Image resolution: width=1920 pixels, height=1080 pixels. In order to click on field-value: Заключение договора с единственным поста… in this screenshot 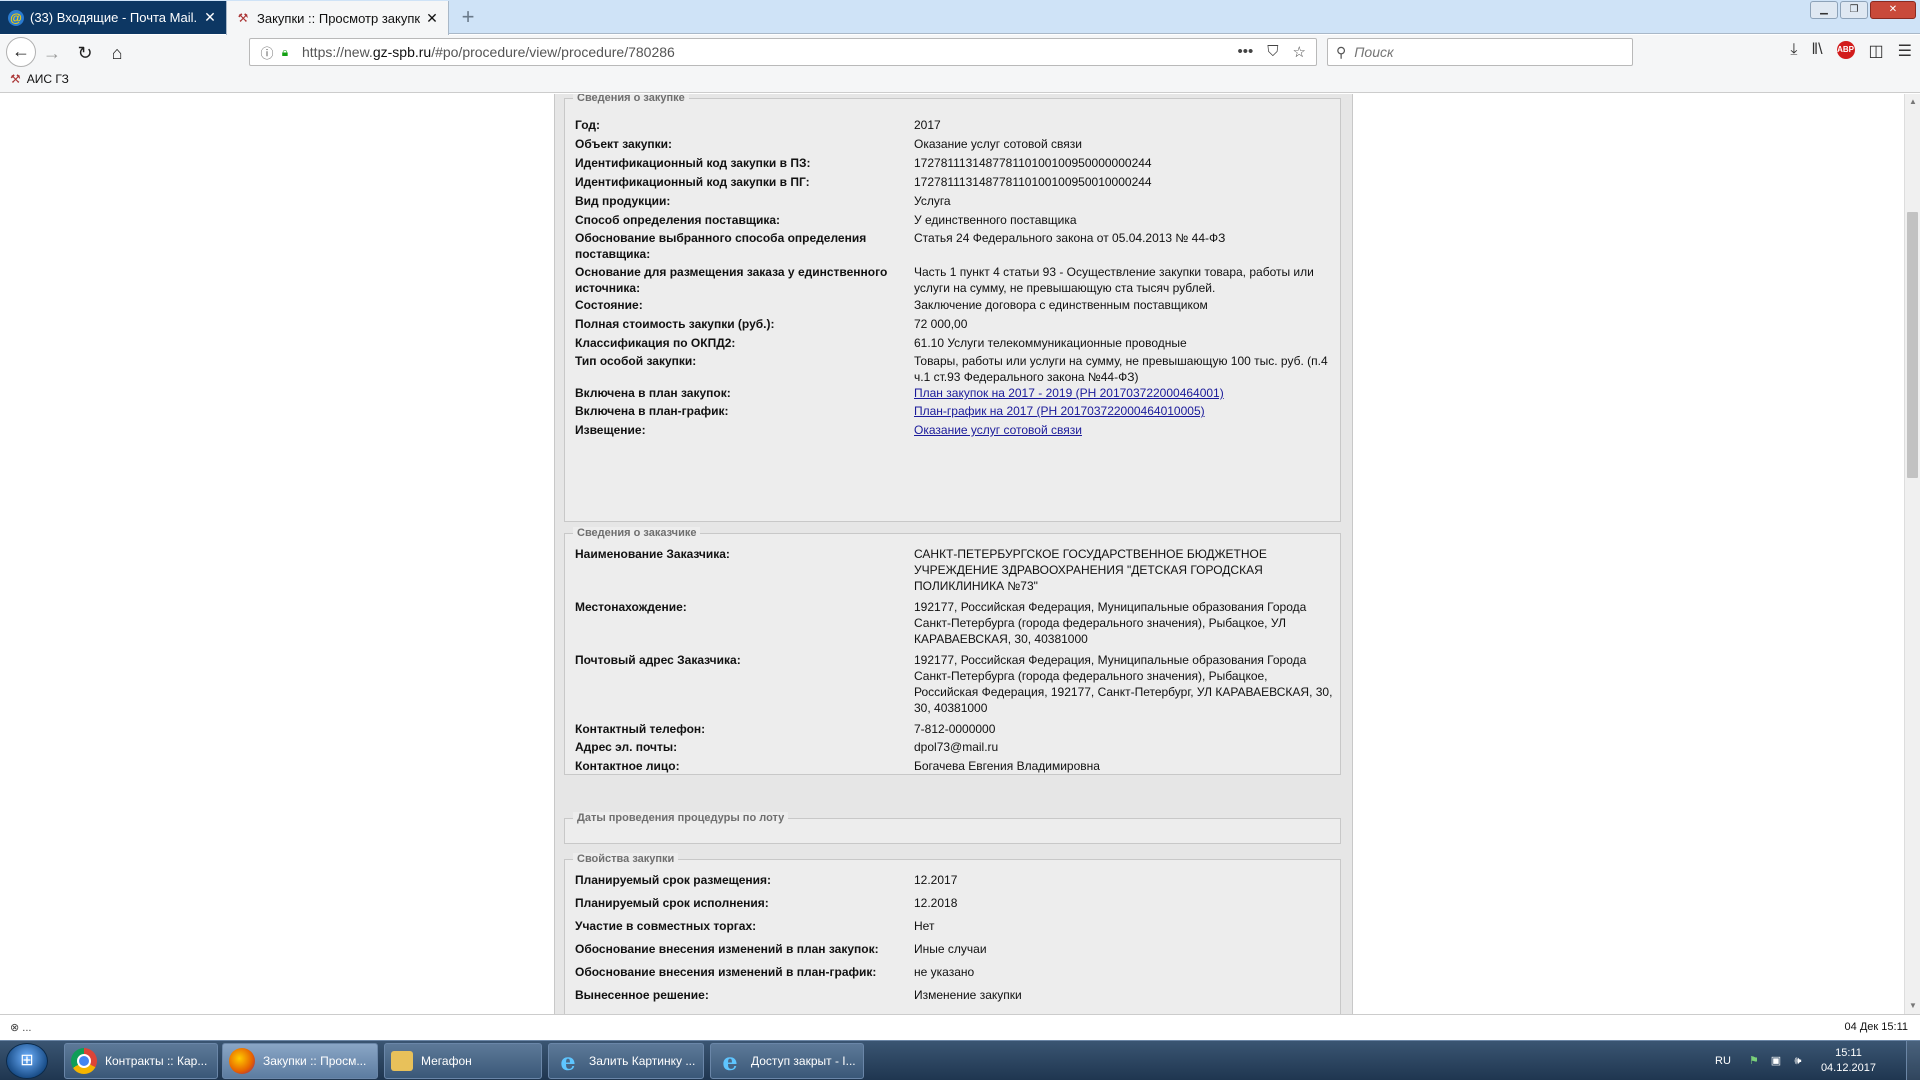, I will do `click(1061, 305)`.